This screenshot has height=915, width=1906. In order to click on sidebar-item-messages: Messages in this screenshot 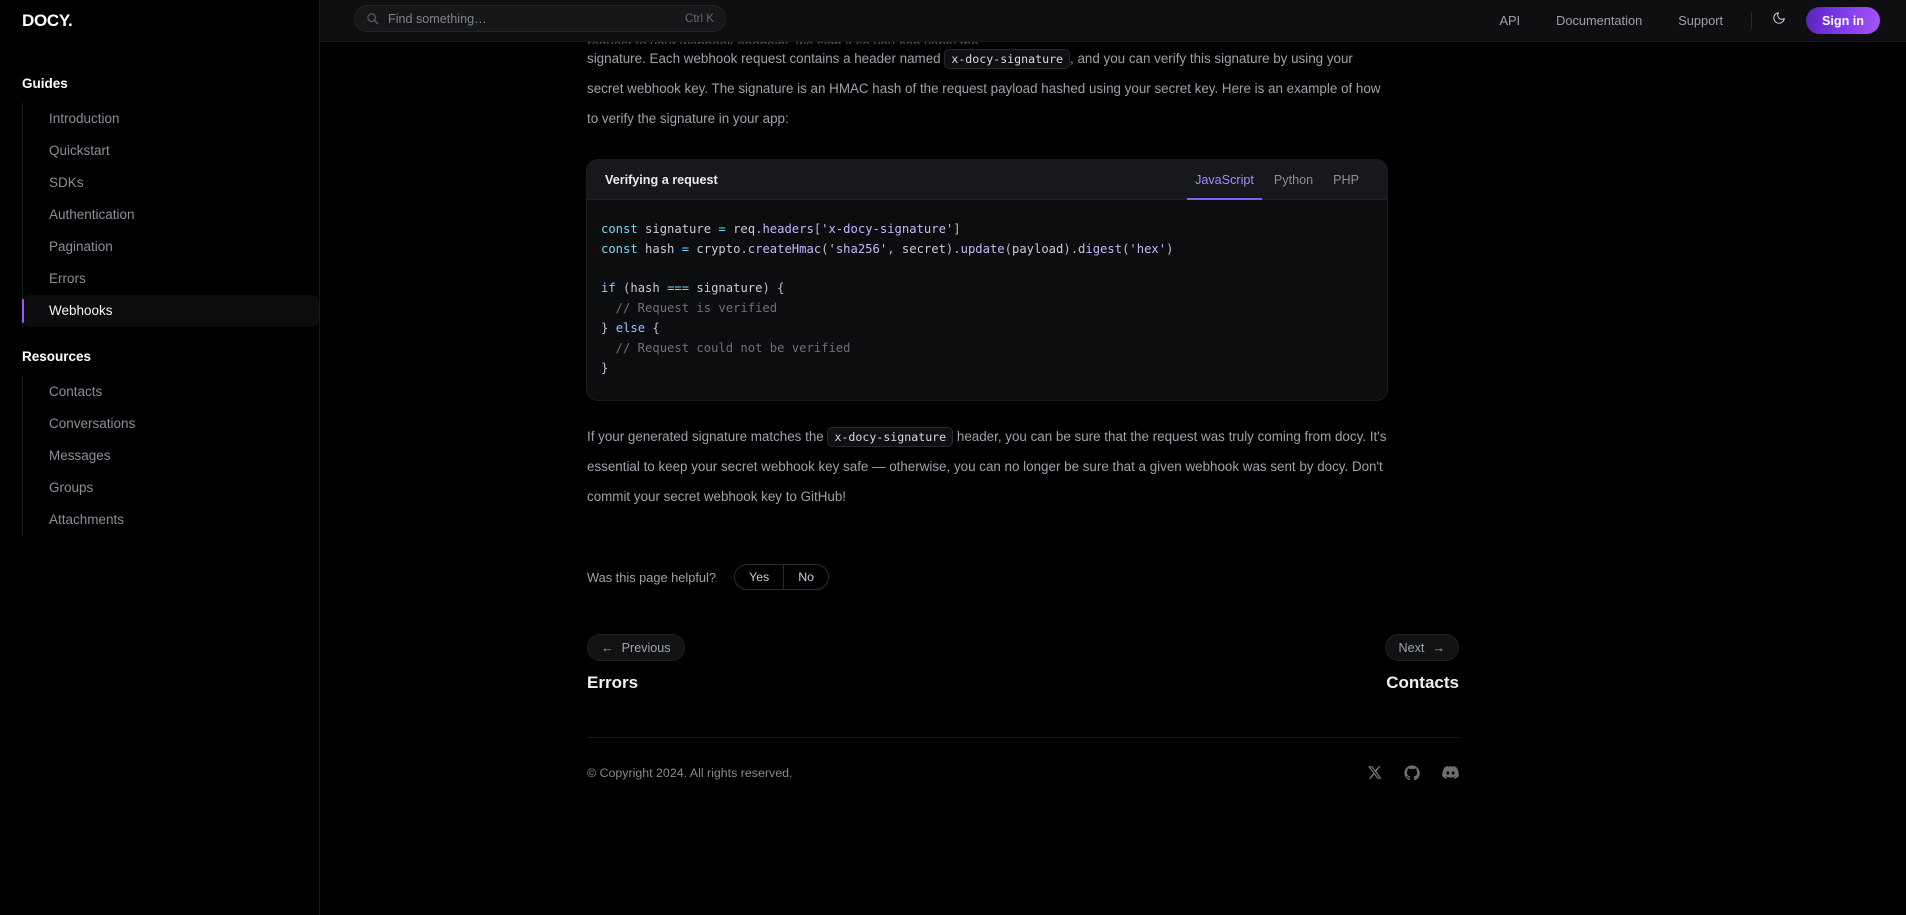, I will do `click(171, 456)`.